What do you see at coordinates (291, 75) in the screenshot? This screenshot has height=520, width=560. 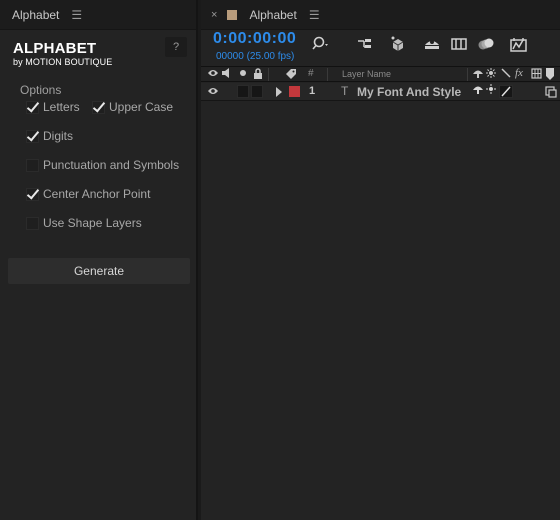 I see `label-tag-icon` at bounding box center [291, 75].